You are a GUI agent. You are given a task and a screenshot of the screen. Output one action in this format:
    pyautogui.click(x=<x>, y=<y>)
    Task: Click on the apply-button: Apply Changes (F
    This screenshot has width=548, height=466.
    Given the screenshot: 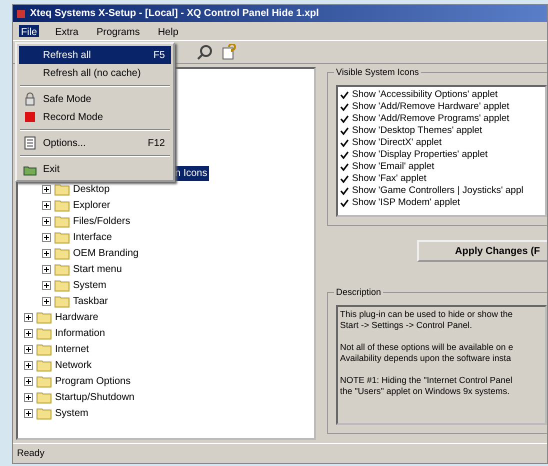 What is the action you would take?
    pyautogui.click(x=482, y=251)
    